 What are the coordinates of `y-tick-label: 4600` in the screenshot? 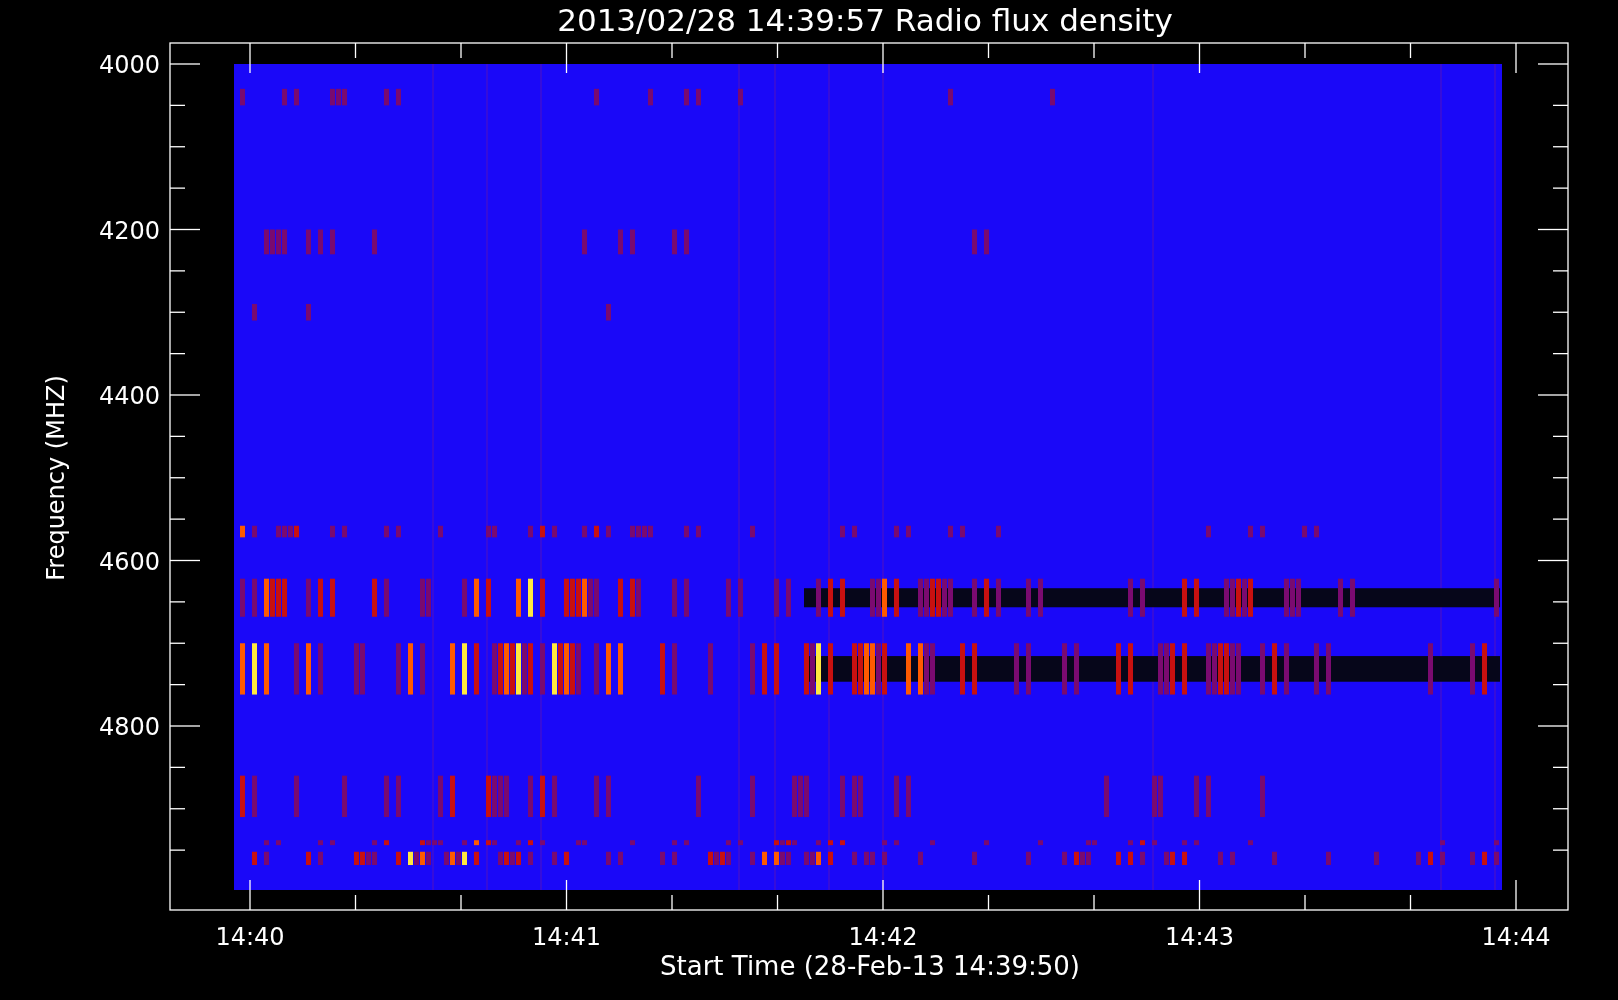 It's located at (129, 561).